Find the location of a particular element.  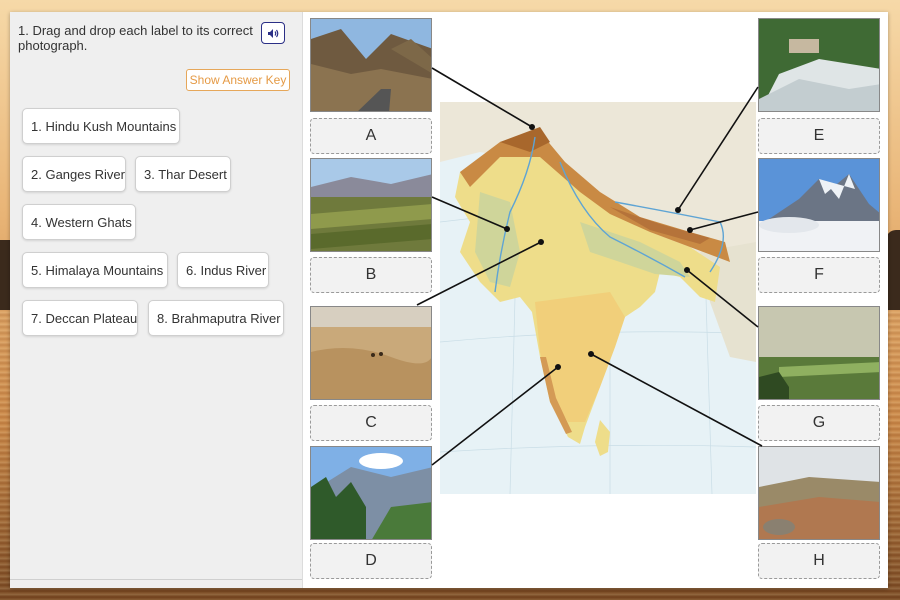

speaker-icon is located at coordinates (273, 33).